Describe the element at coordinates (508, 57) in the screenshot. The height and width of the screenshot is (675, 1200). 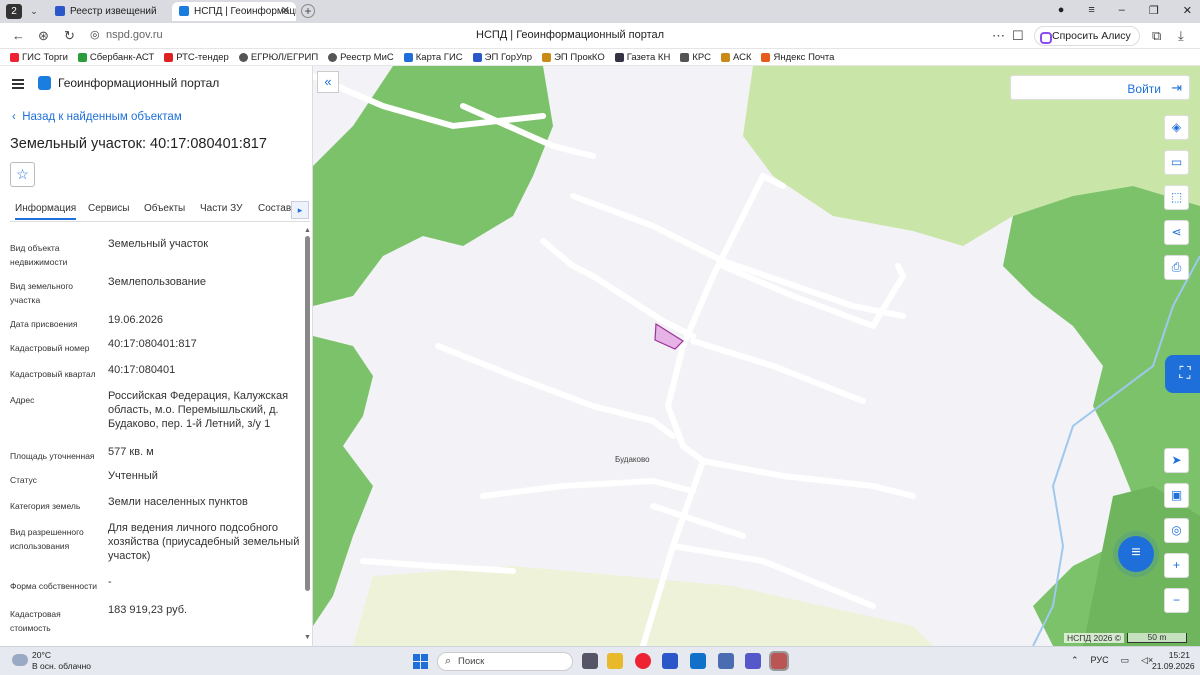
I see `bookmark-label: ЭП ГорУпр` at that location.